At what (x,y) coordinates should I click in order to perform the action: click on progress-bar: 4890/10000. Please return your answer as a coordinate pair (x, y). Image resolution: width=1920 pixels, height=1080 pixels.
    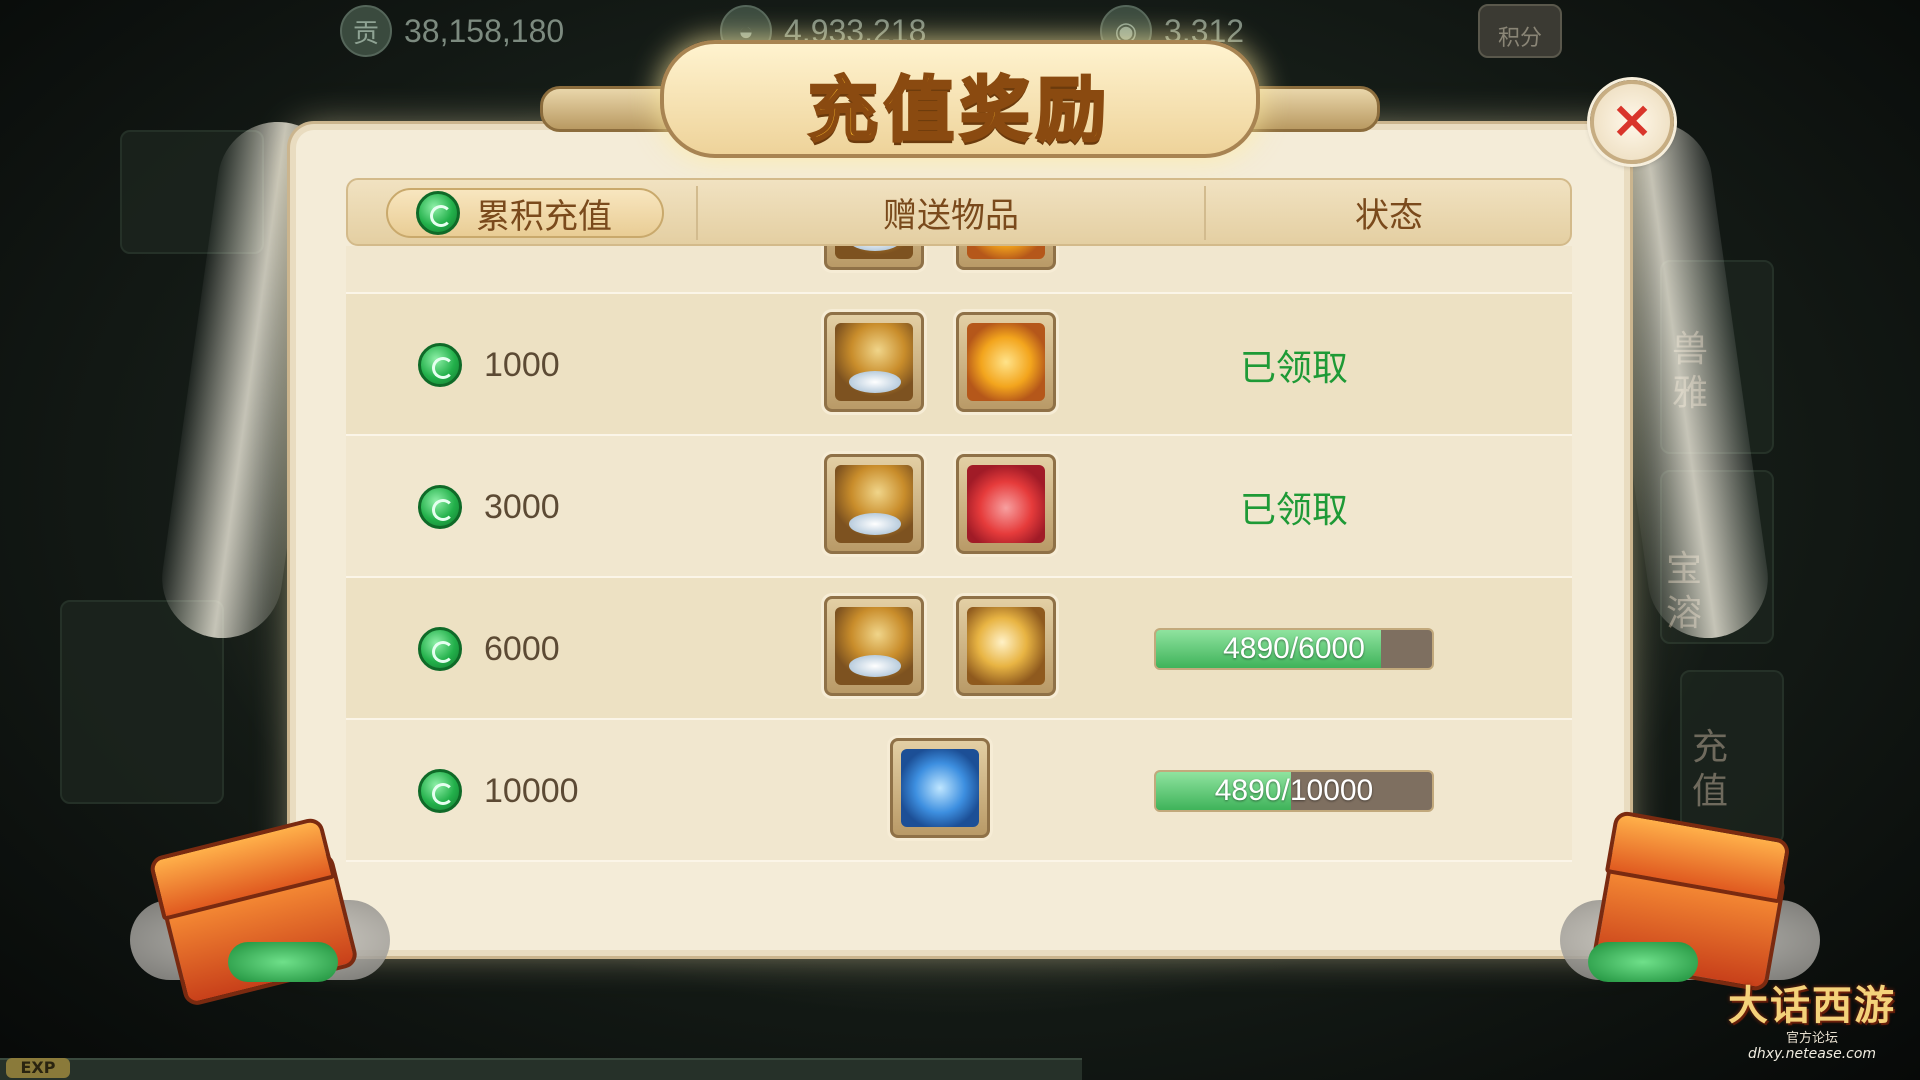
    Looking at the image, I should click on (1294, 791).